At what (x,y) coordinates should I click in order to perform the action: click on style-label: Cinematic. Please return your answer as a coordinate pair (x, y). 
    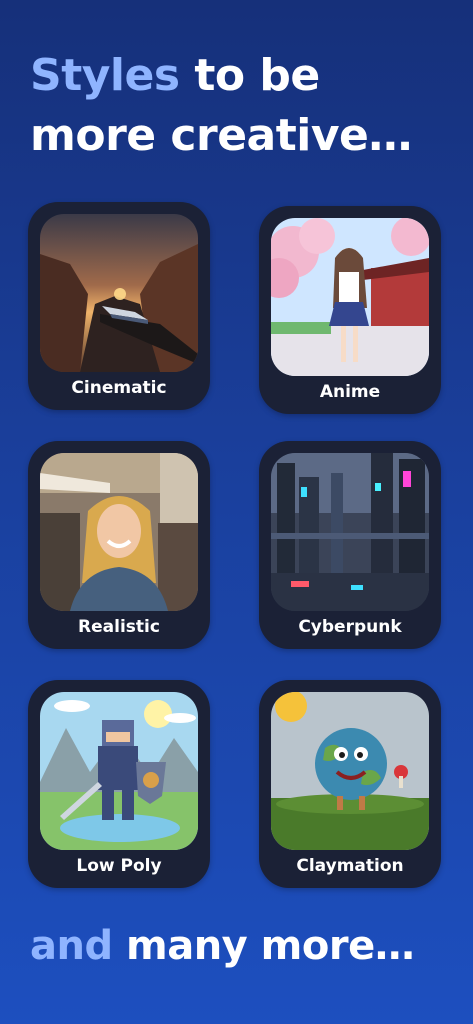
    Looking at the image, I should click on (119, 388).